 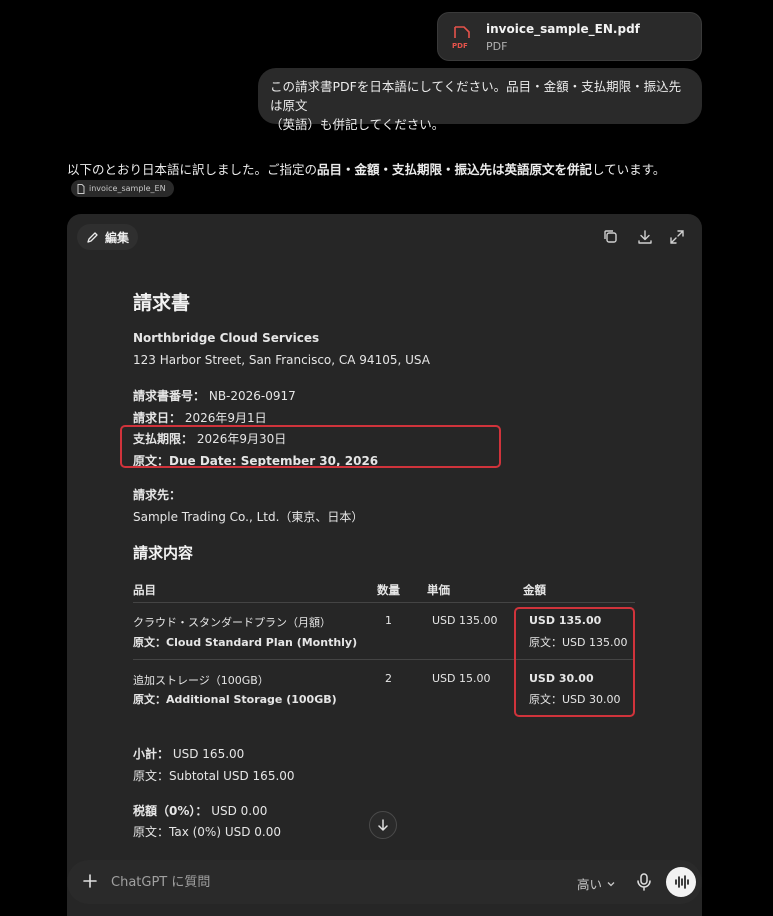 I want to click on tax-row: 税額（0%）： USD 0.00, so click(x=200, y=810).